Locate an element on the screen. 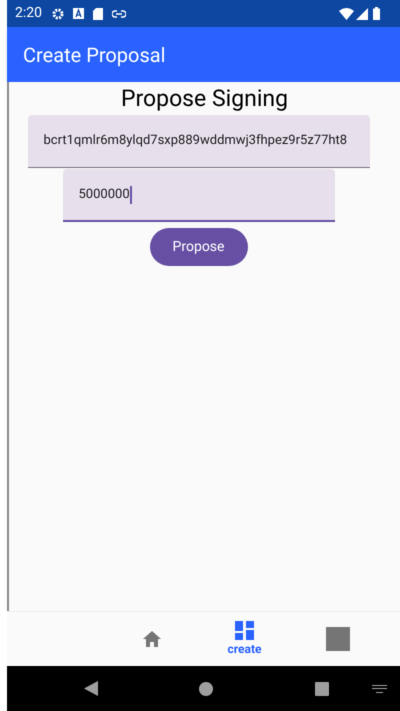 Image resolution: width=400 pixels, height=711 pixels. wifi-icon is located at coordinates (346, 14).